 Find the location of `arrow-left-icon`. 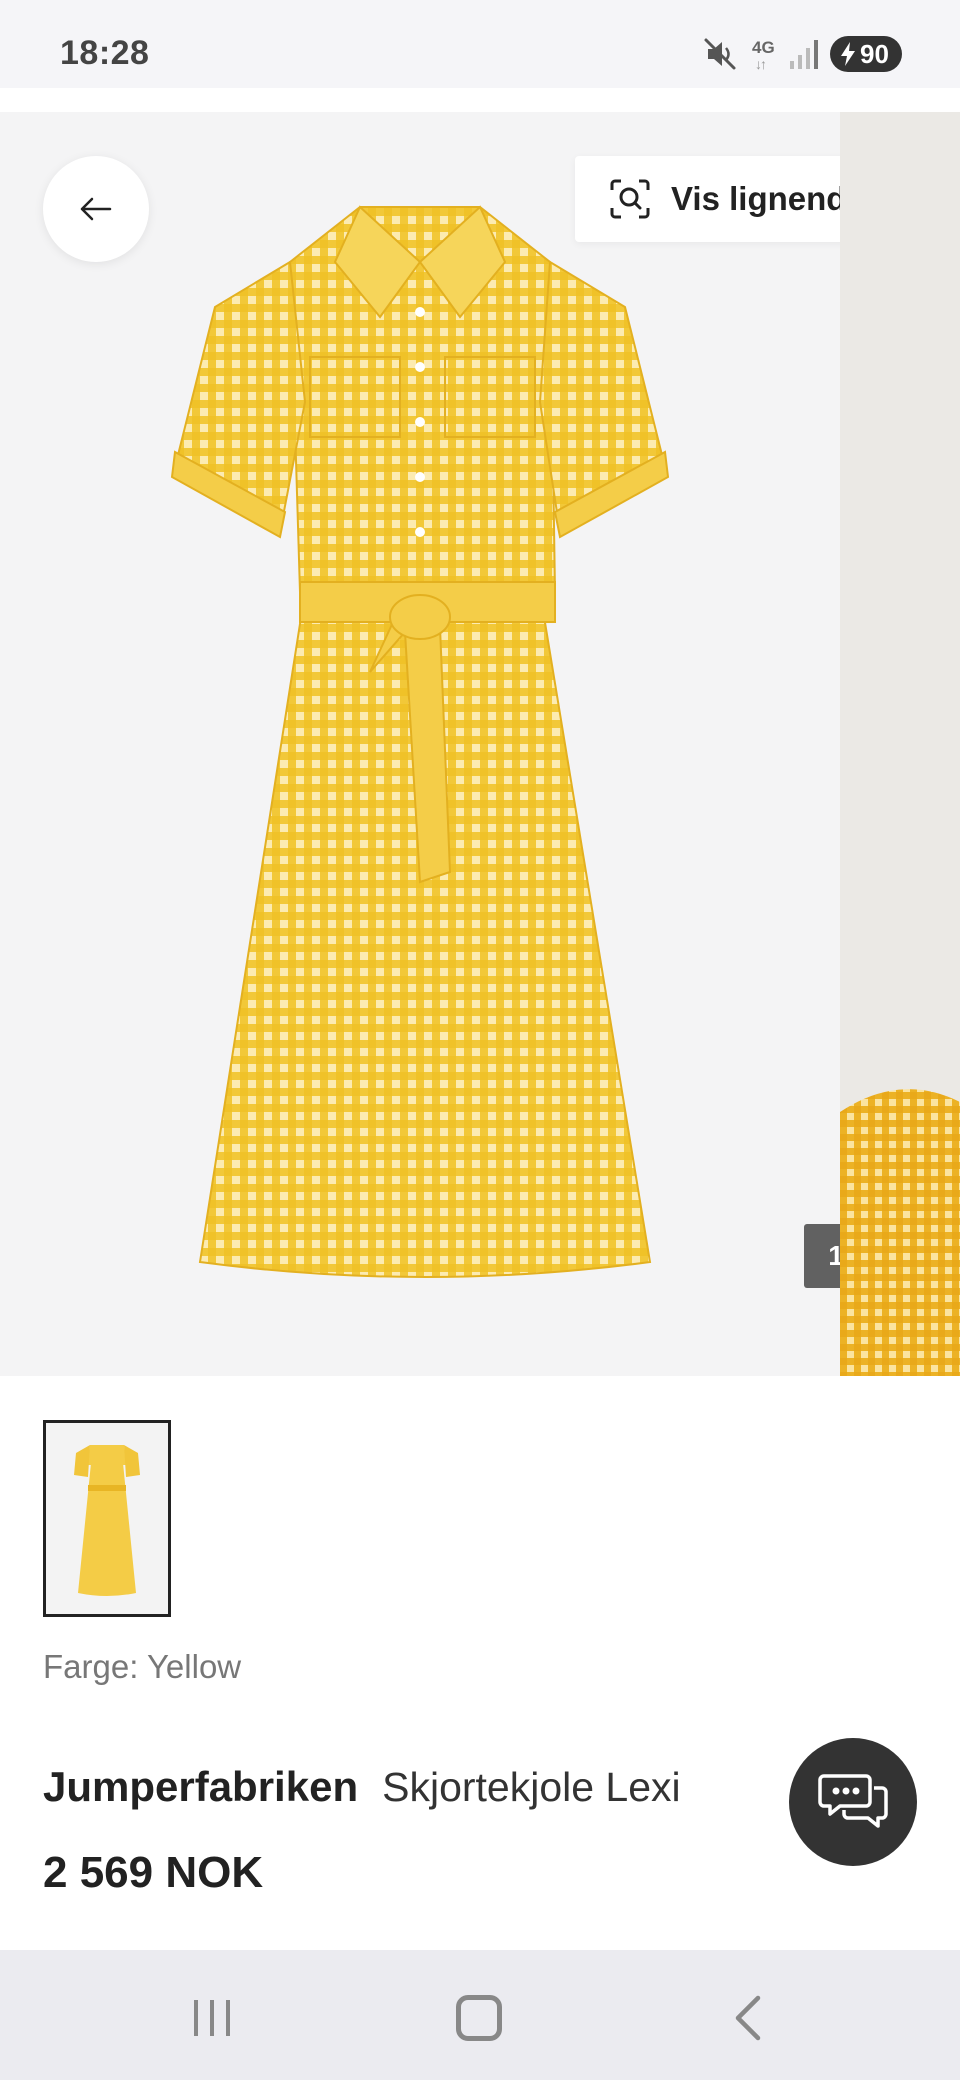

arrow-left-icon is located at coordinates (96, 209).